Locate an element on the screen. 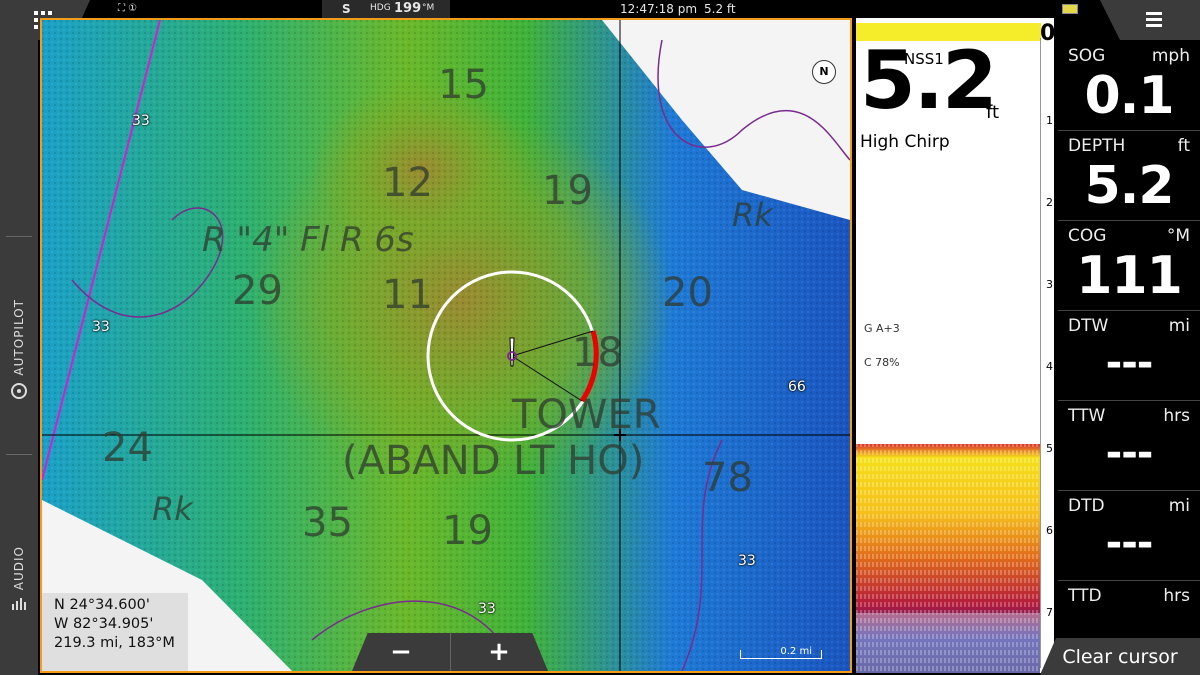 This screenshot has width=1200, height=675. clear-cursor-button: Clear cursor is located at coordinates (1120, 656).